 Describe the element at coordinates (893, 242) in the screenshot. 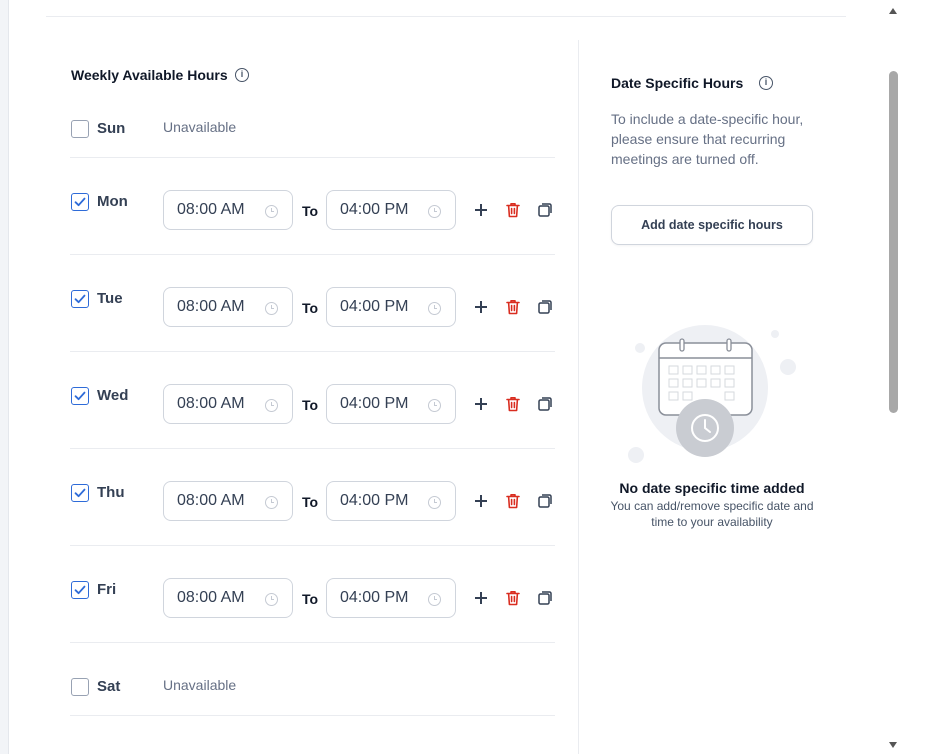

I see `scrollbar-thumb` at that location.